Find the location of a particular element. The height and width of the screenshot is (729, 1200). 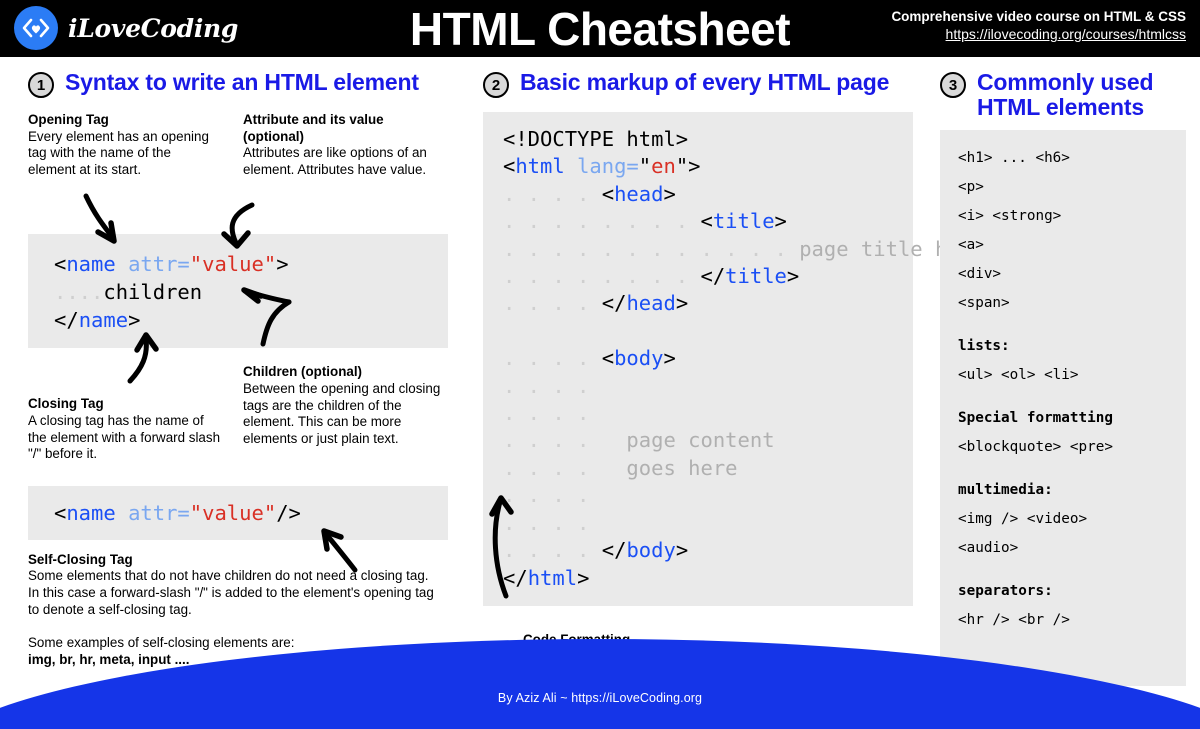

code-text: <!DOCTYPE html> is located at coordinates (596, 139).